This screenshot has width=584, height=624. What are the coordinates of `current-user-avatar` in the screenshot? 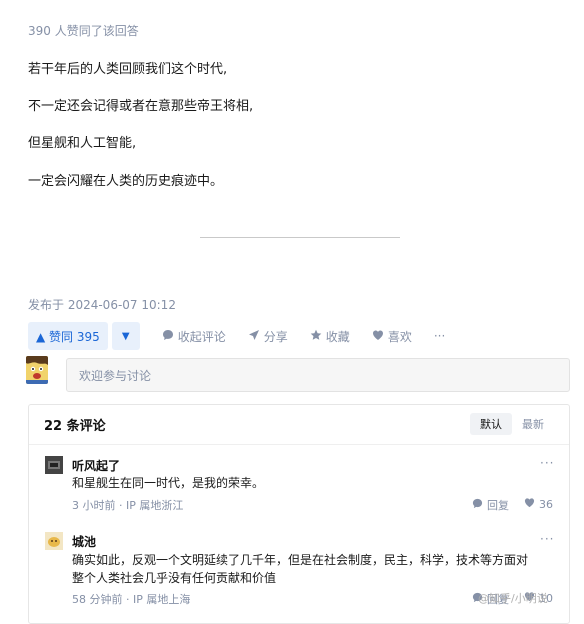 It's located at (37, 370).